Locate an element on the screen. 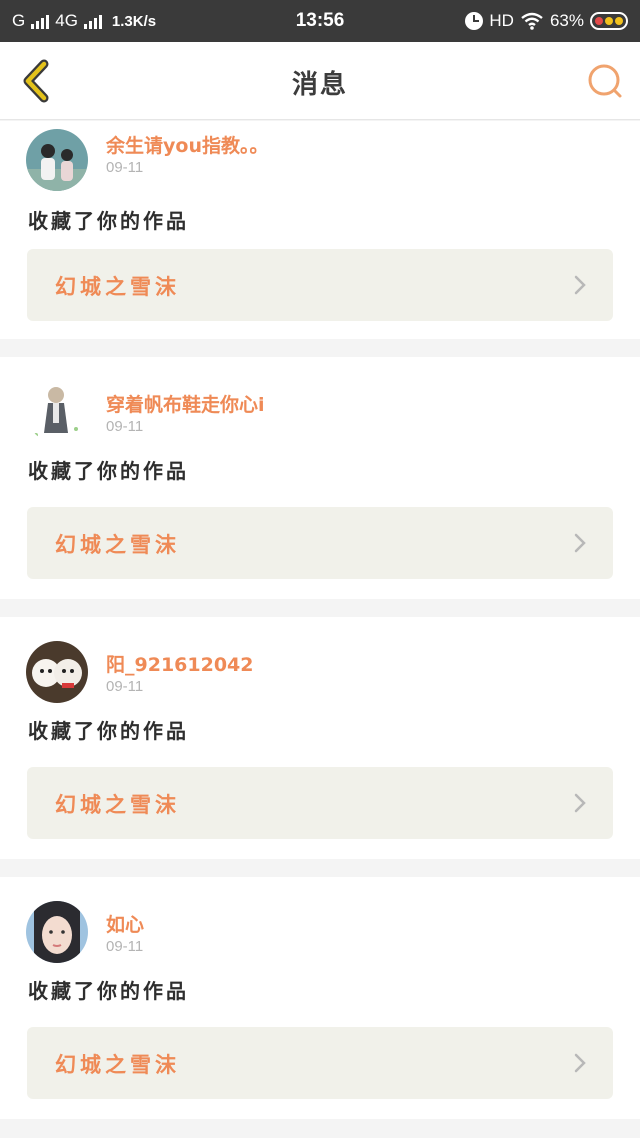 This screenshot has width=640, height=1138. status-left: G 4G 1.3K/s is located at coordinates (84, 21).